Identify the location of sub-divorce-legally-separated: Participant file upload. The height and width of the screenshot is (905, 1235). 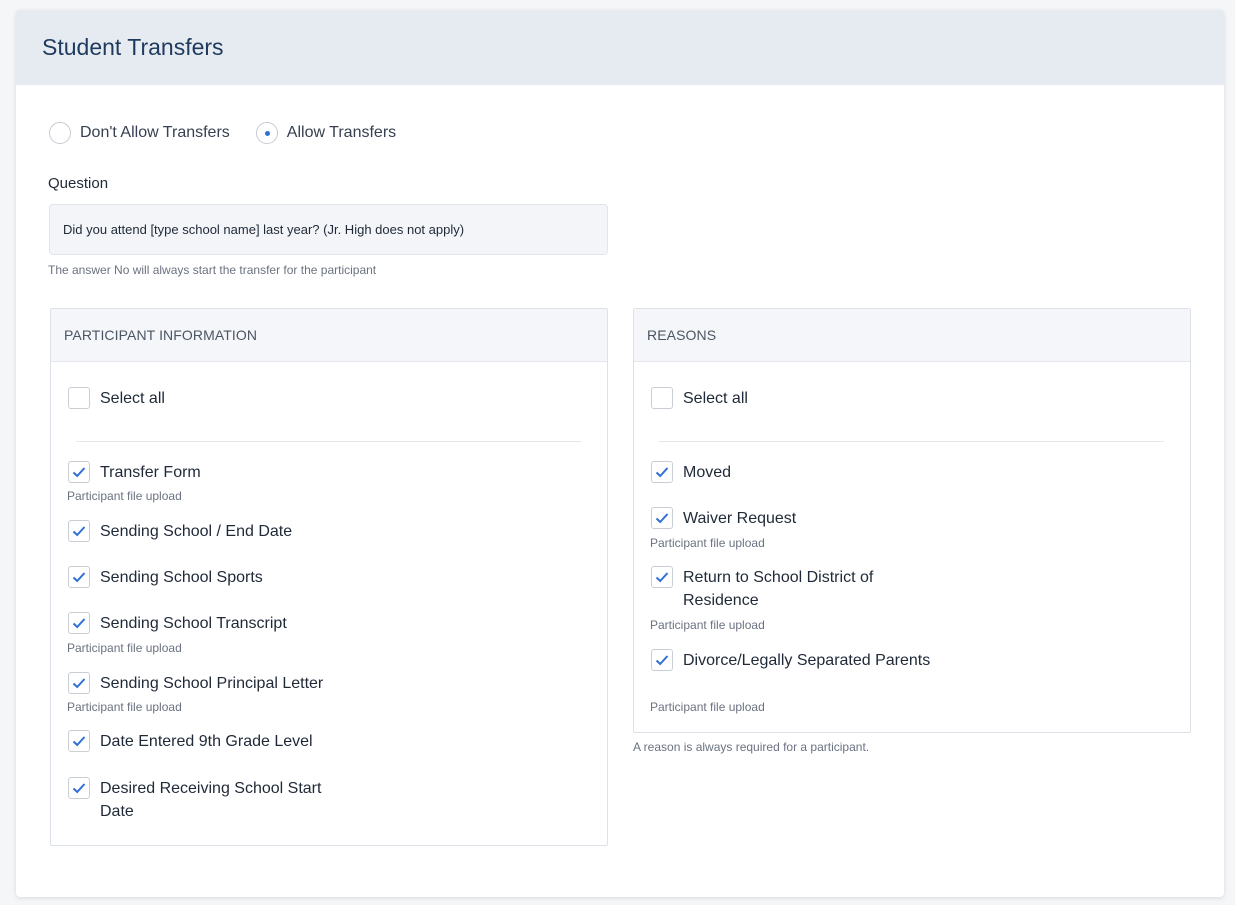
(707, 707).